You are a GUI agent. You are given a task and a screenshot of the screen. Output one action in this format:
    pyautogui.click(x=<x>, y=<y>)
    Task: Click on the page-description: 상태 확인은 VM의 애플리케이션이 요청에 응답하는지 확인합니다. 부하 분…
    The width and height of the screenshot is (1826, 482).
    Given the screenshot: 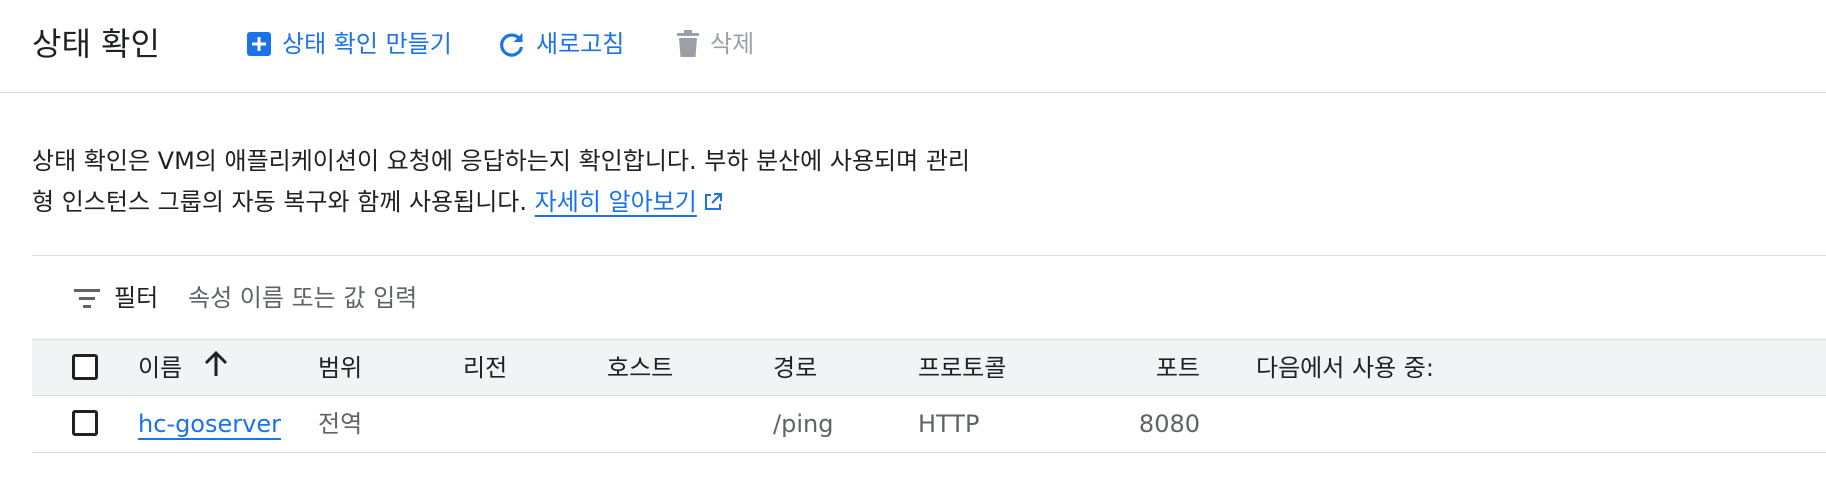 What is the action you would take?
    pyautogui.click(x=562, y=183)
    